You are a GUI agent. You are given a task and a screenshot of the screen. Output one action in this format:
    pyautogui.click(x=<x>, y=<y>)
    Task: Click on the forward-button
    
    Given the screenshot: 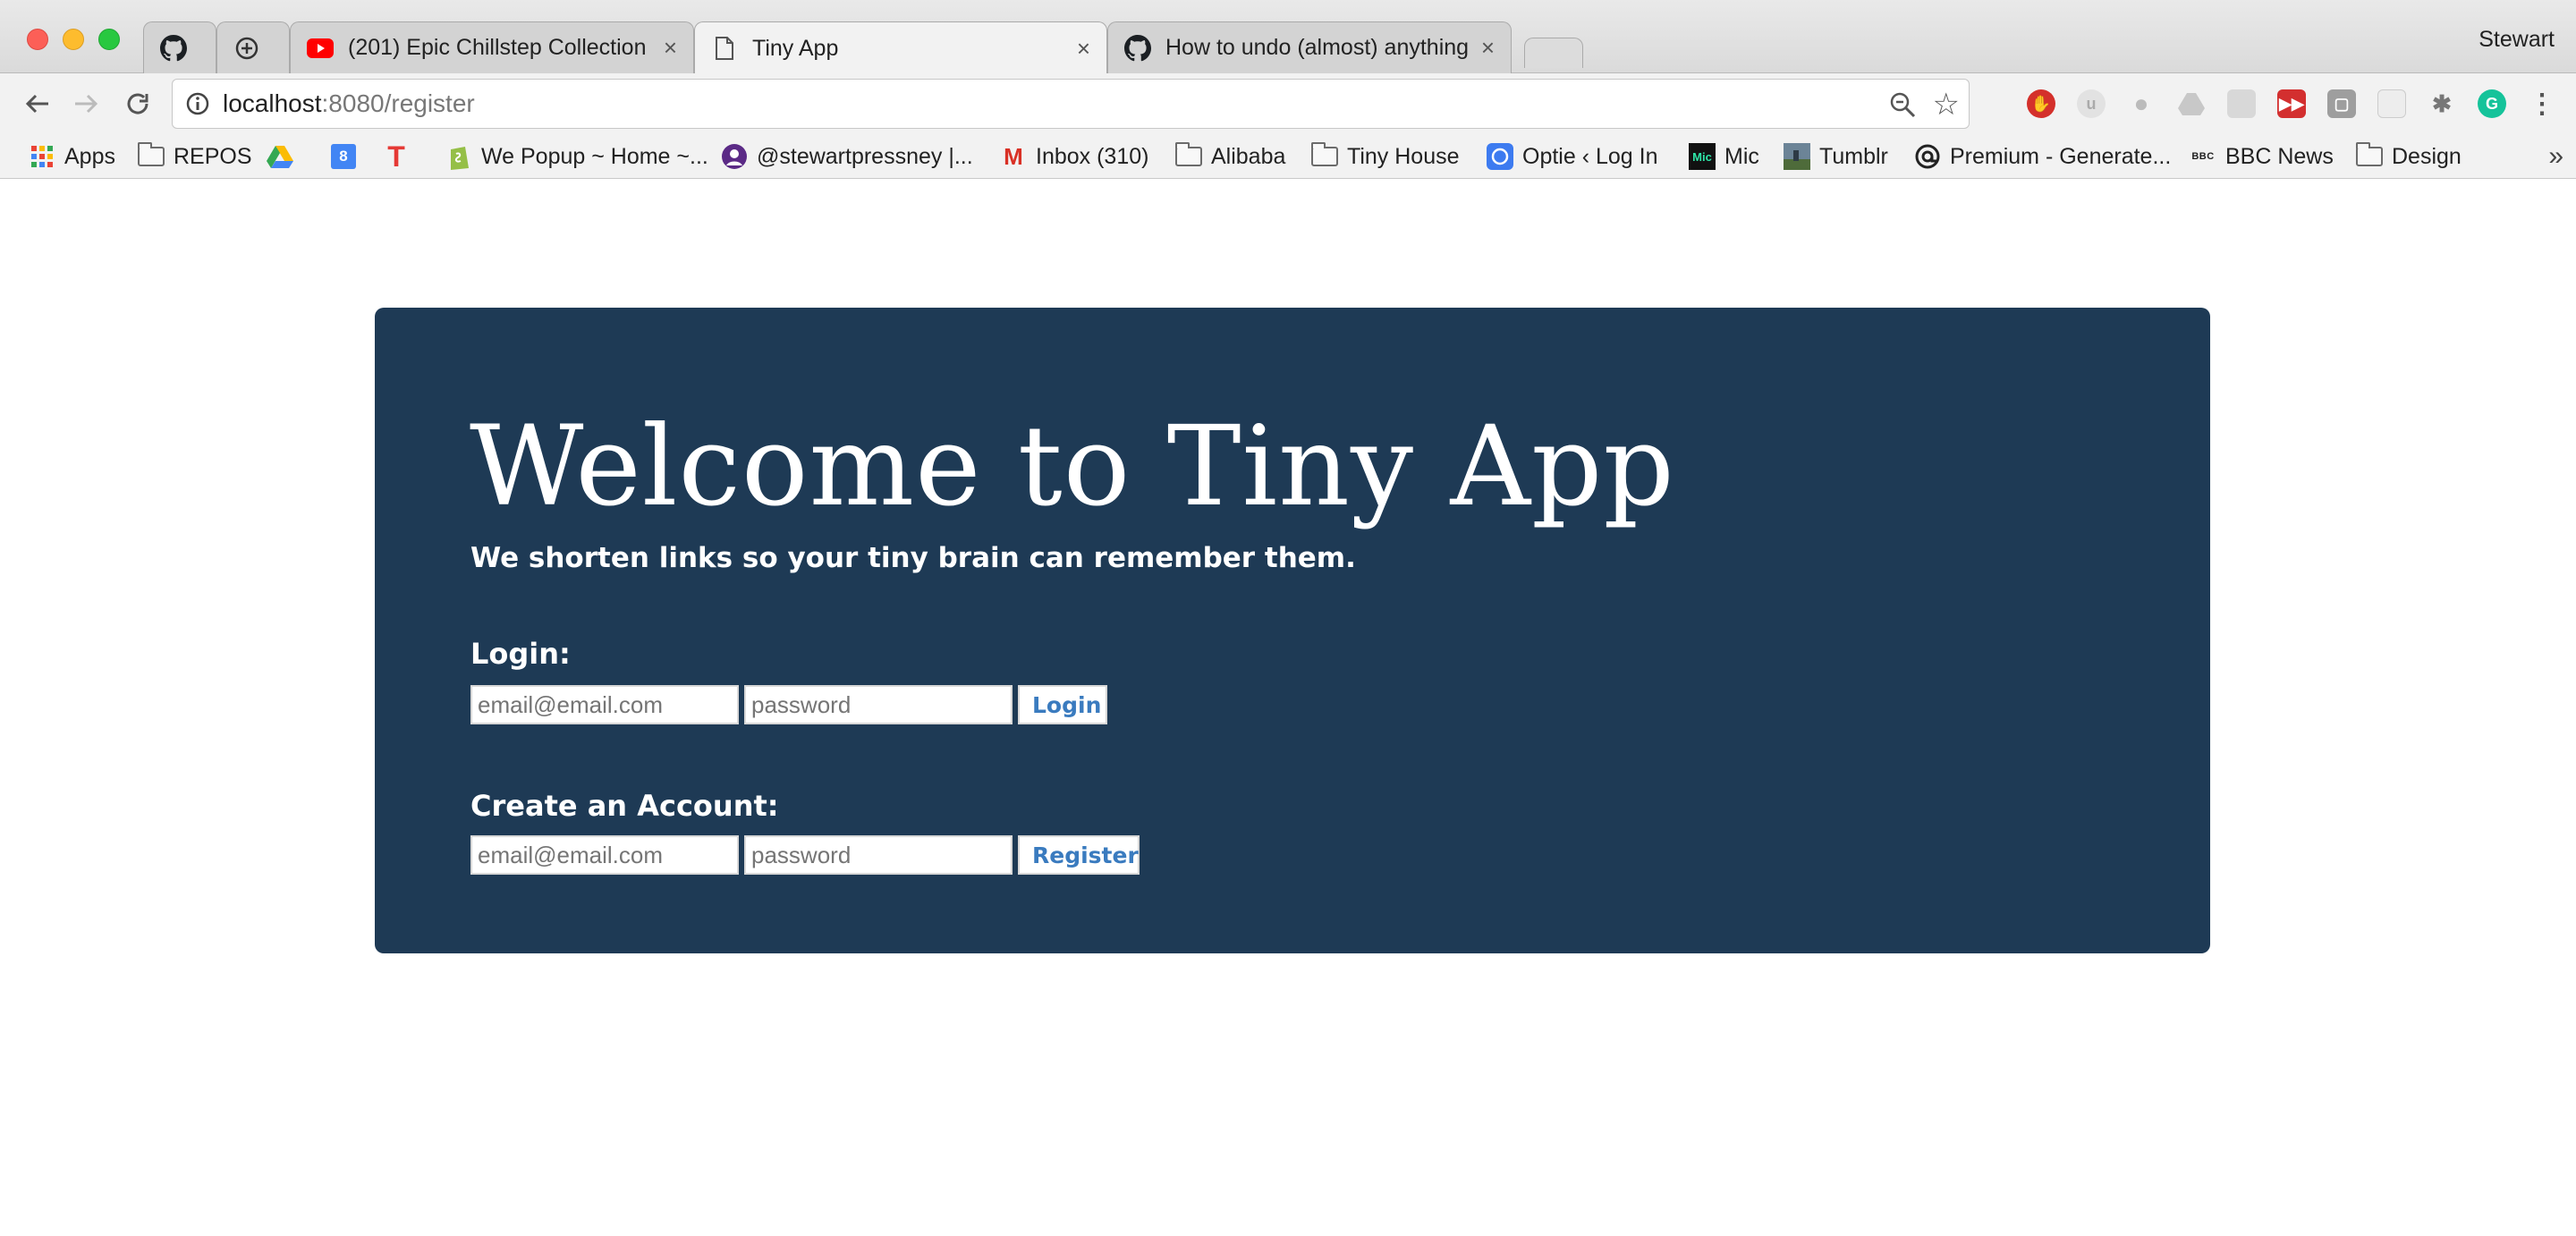 What is the action you would take?
    pyautogui.click(x=86, y=104)
    